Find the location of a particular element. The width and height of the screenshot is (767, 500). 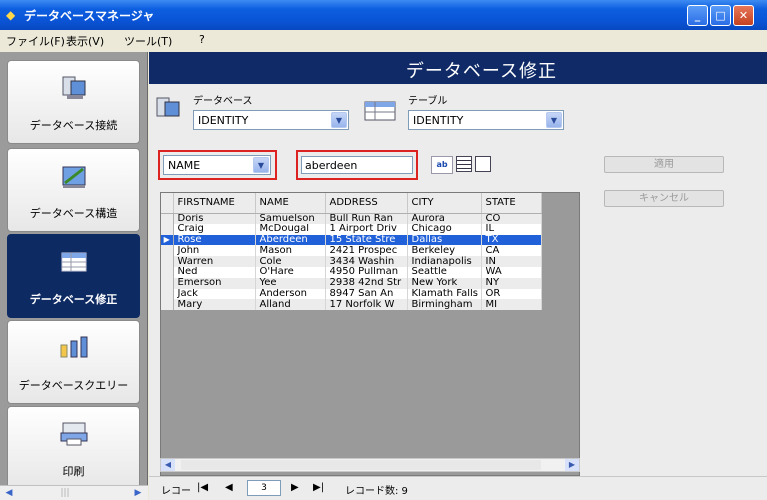

menu-file: ファイル(F) is located at coordinates (35, 41).